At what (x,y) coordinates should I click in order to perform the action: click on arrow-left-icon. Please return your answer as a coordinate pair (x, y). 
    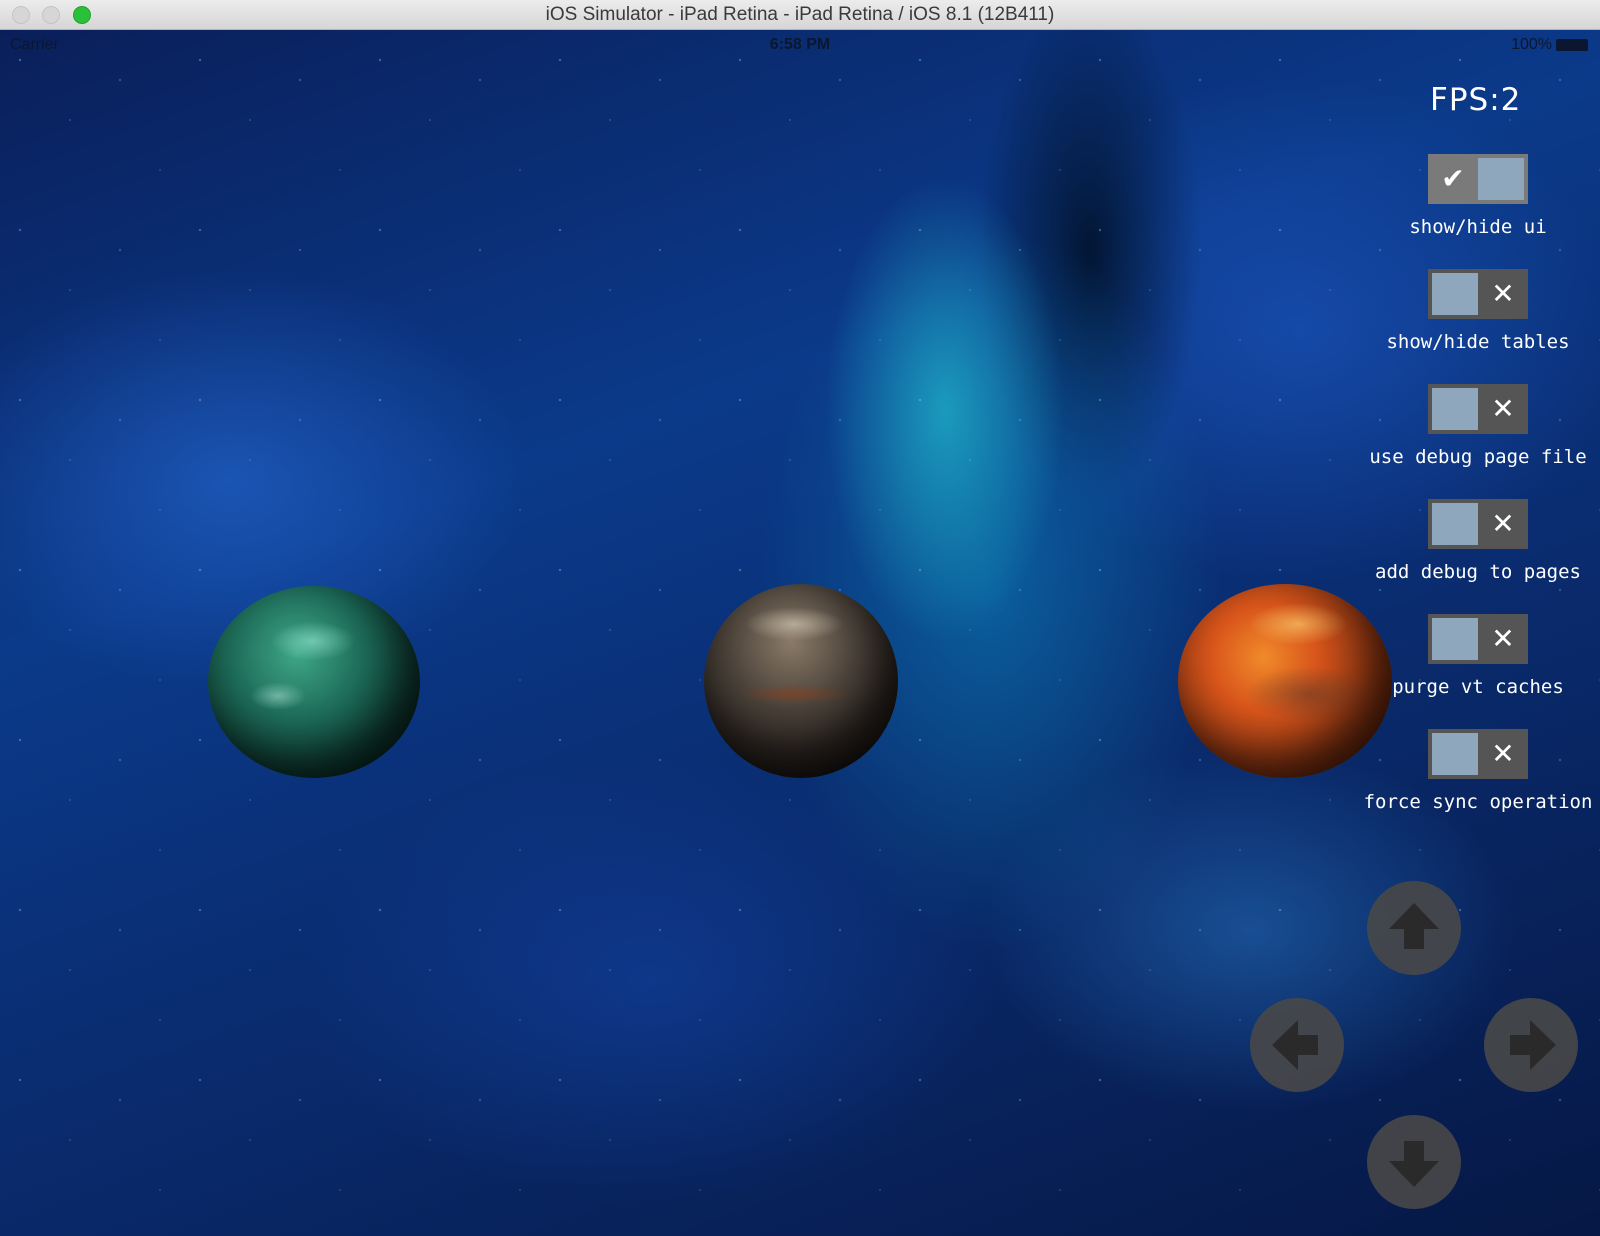
    Looking at the image, I should click on (1295, 1045).